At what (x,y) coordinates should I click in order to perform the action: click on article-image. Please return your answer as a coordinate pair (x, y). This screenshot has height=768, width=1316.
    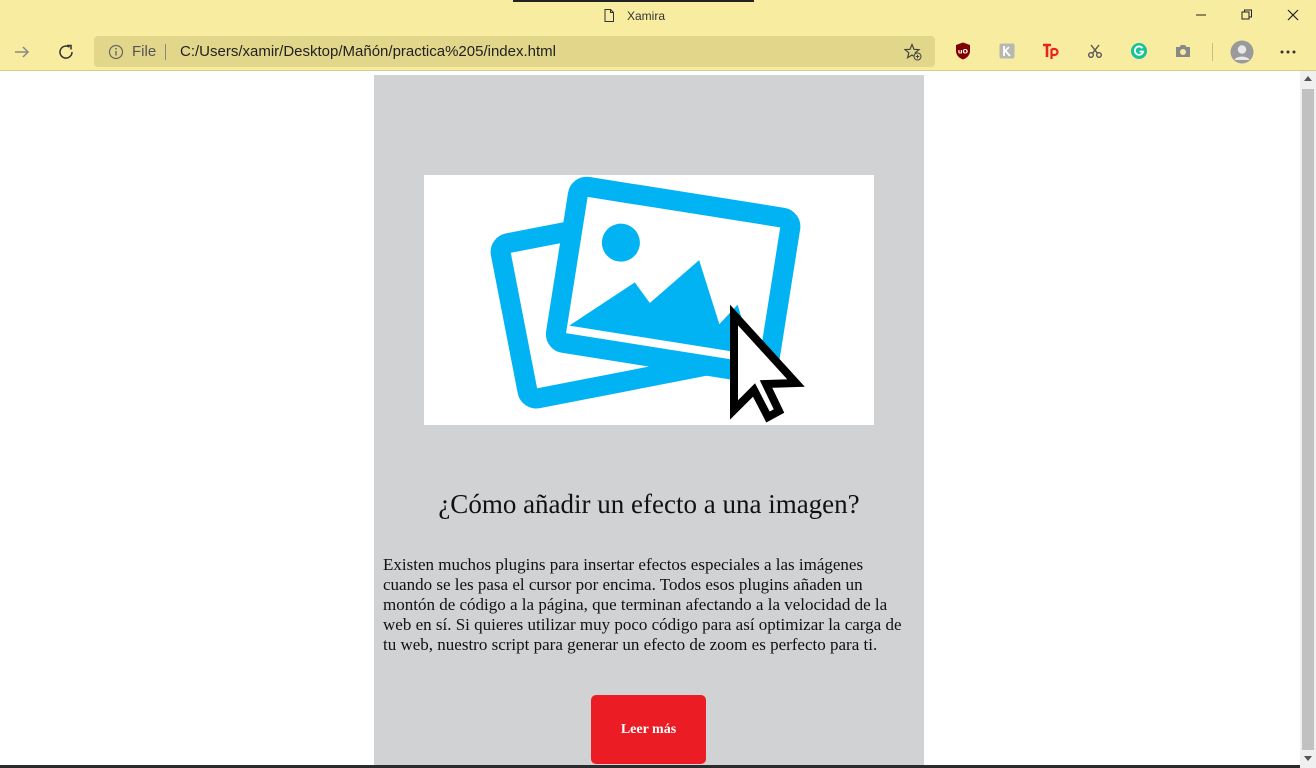
    Looking at the image, I should click on (649, 300).